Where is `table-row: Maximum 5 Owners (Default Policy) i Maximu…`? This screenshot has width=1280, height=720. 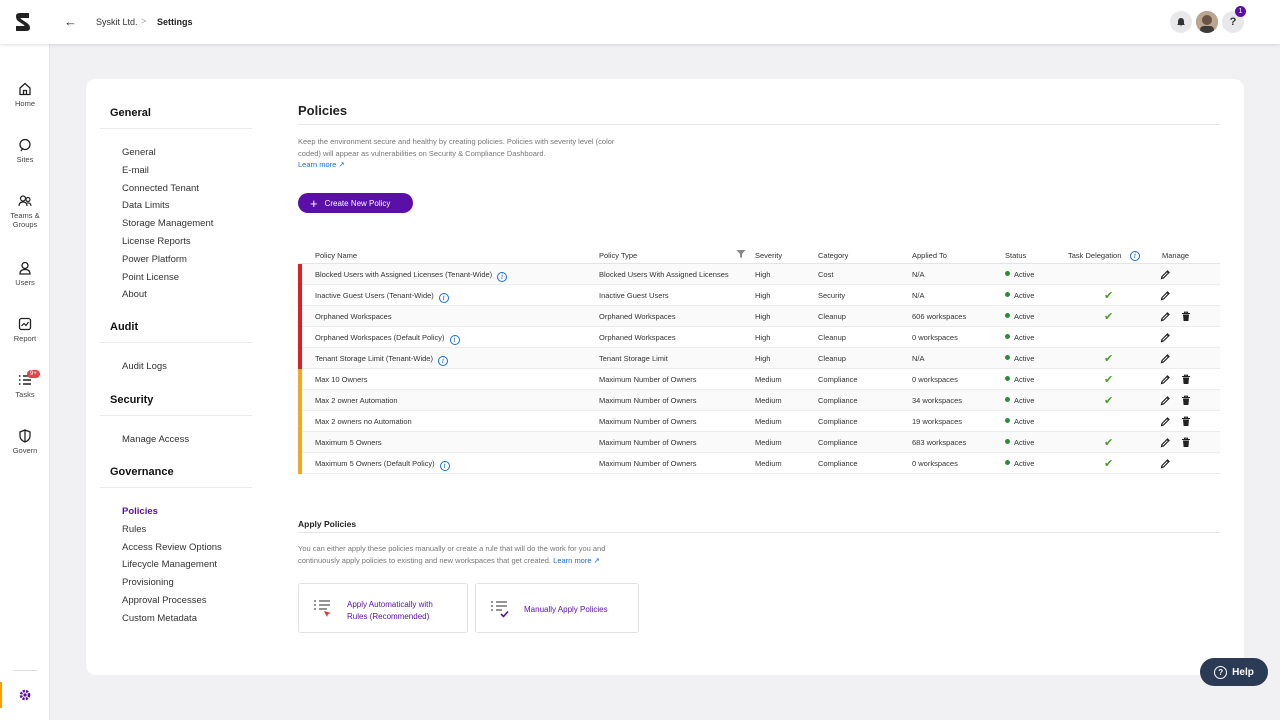
table-row: Maximum 5 Owners (Default Policy) i Maximu… is located at coordinates (759, 463).